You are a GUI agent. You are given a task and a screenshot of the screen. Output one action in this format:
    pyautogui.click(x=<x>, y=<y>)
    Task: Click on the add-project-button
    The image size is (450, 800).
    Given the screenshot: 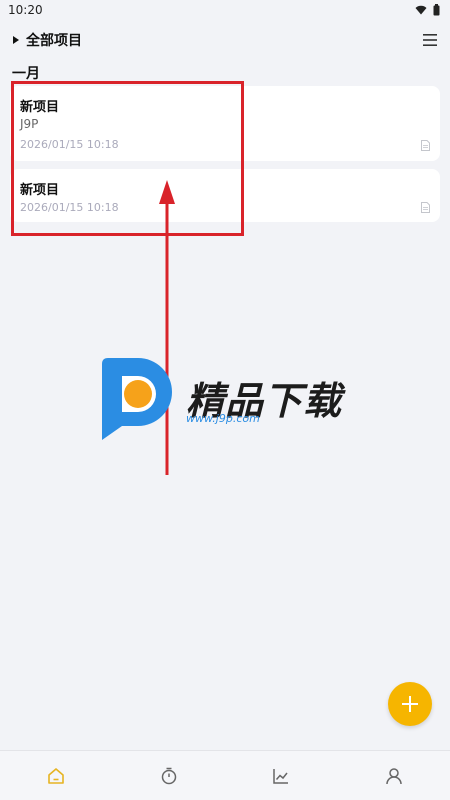 What is the action you would take?
    pyautogui.click(x=410, y=704)
    